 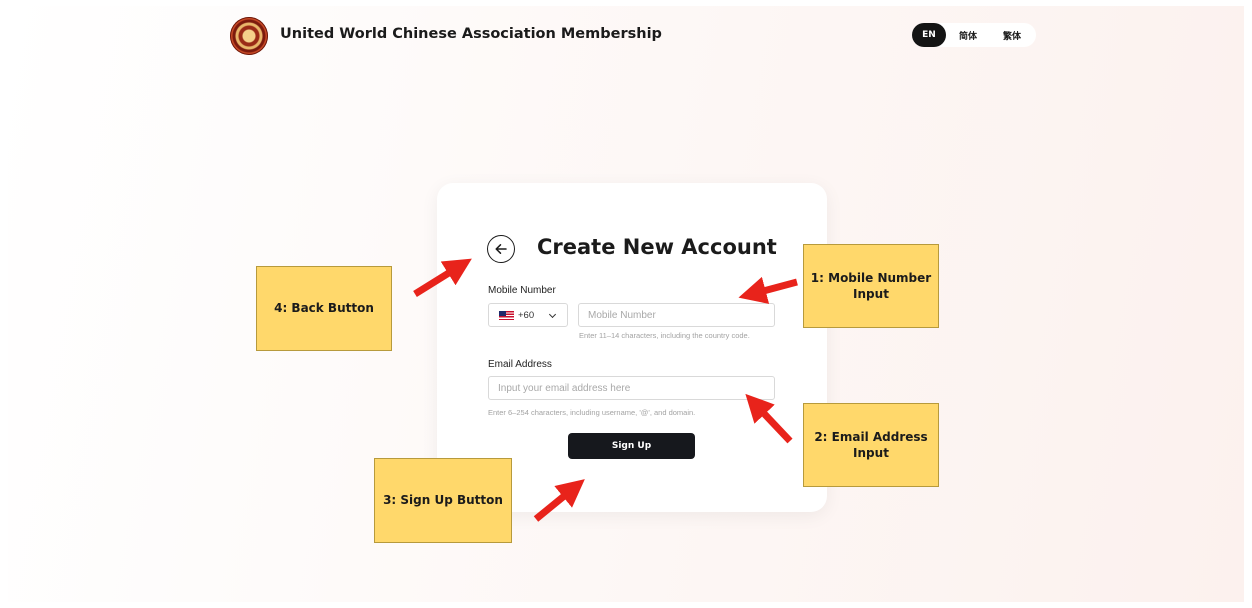 I want to click on arrow-to-mobile-input, so click(x=768, y=290).